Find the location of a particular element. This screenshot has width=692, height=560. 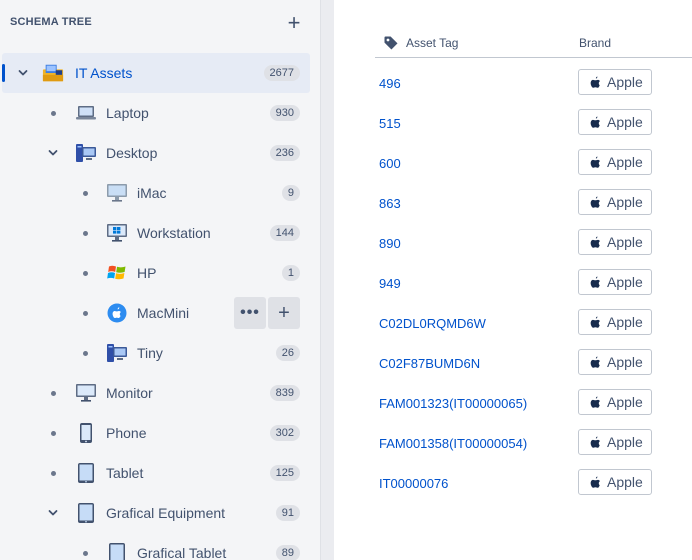

asset-tag-link: 890 is located at coordinates (390, 243).